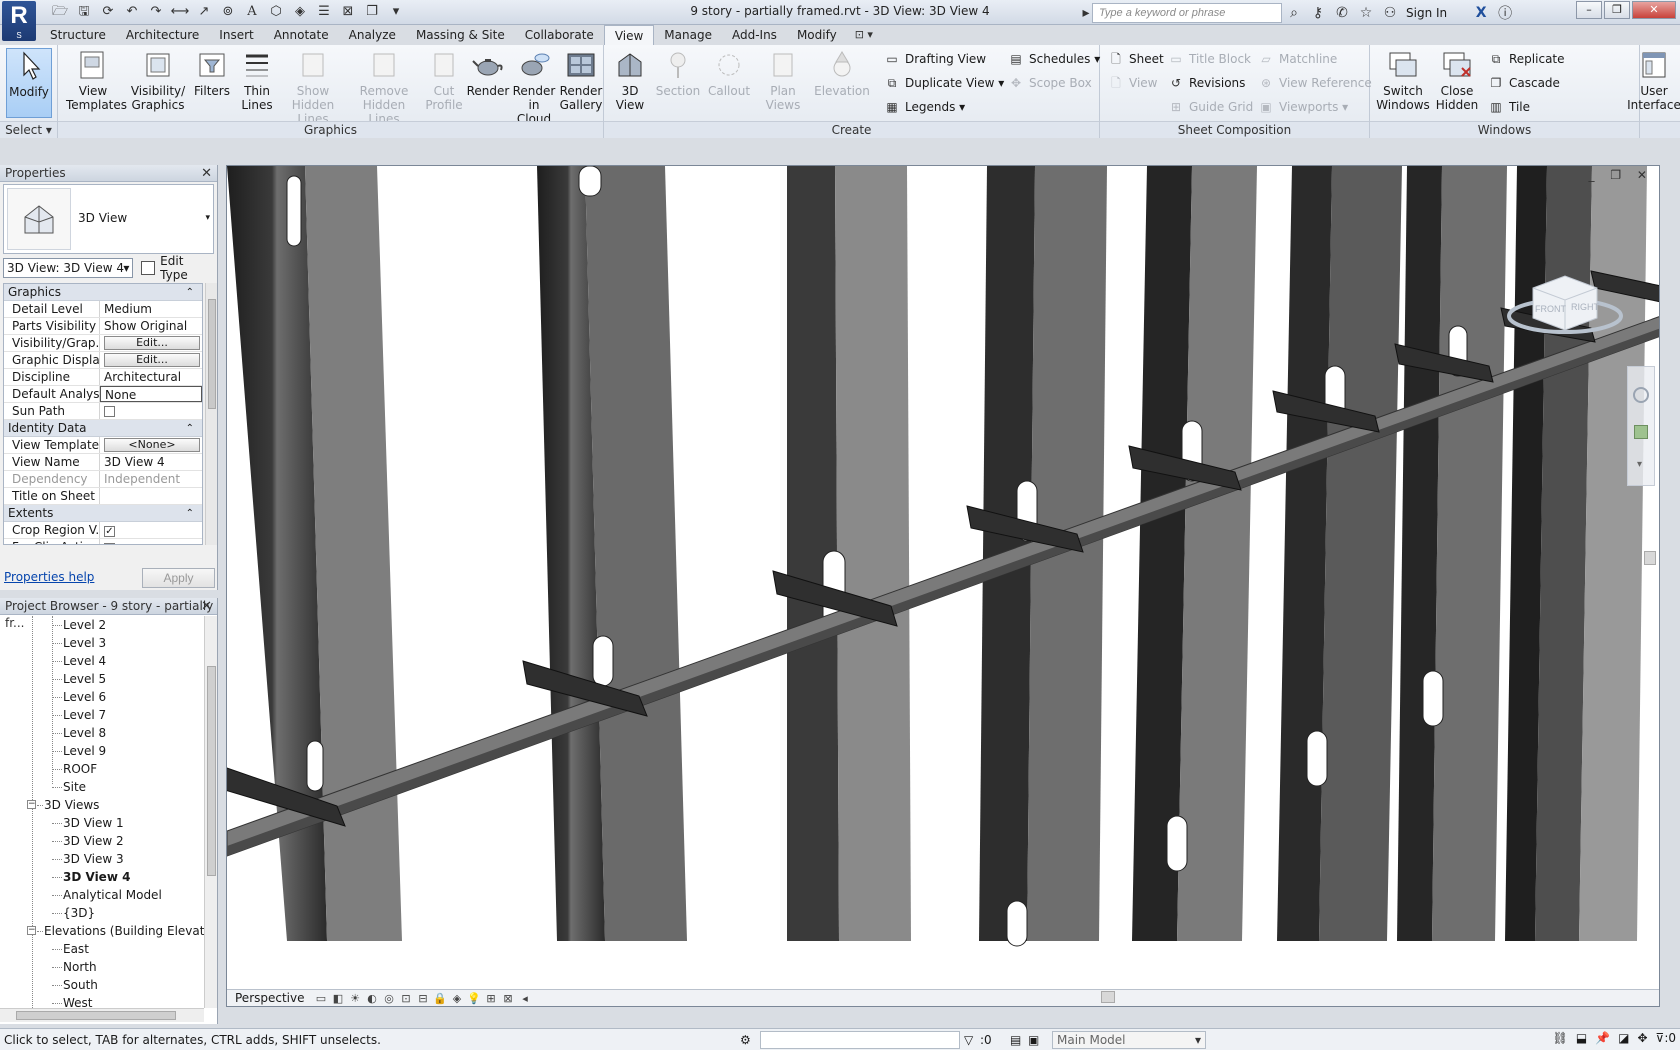 Image resolution: width=1680 pixels, height=1050 pixels. Describe the element at coordinates (103, 428) in the screenshot. I see `category-identity-data: Identity Data ⌃` at that location.